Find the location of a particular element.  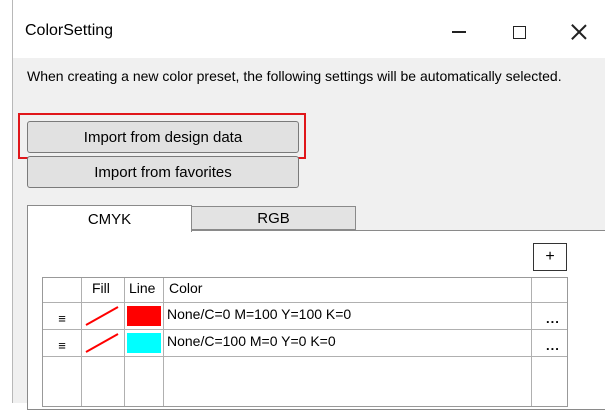

header-line: Line is located at coordinates (142, 288).